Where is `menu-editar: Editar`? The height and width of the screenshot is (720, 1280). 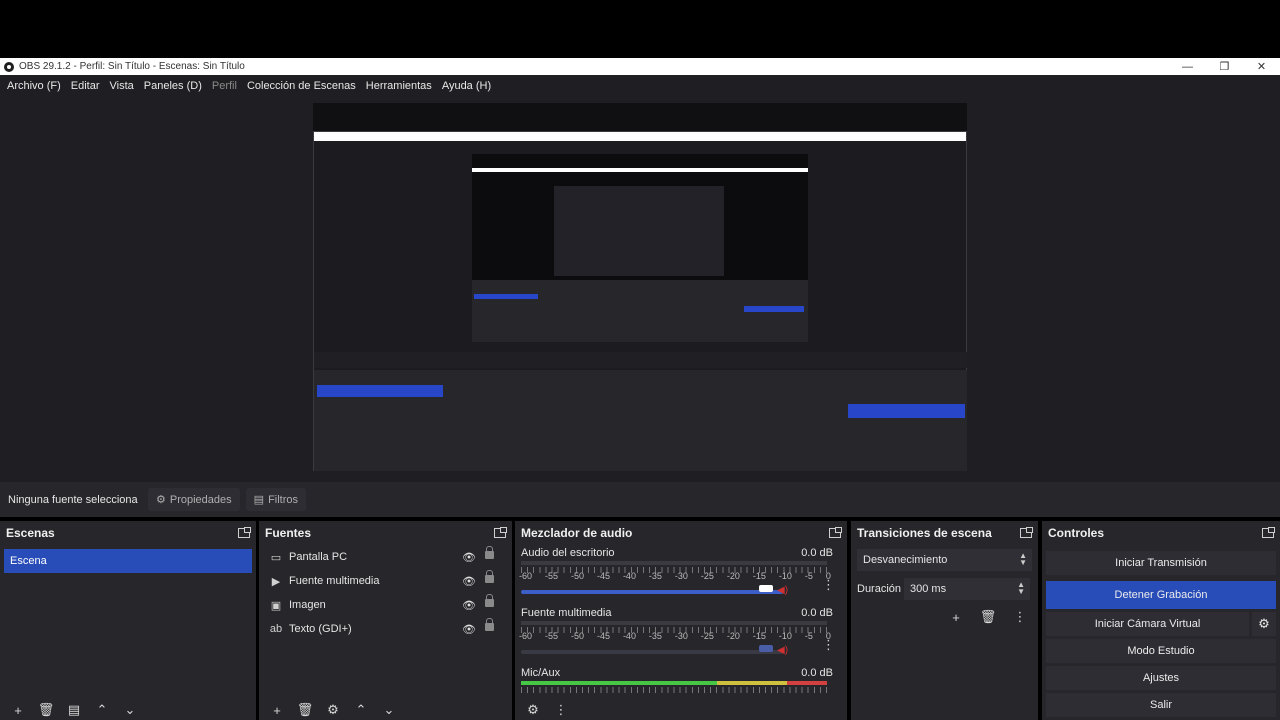 menu-editar: Editar is located at coordinates (85, 86).